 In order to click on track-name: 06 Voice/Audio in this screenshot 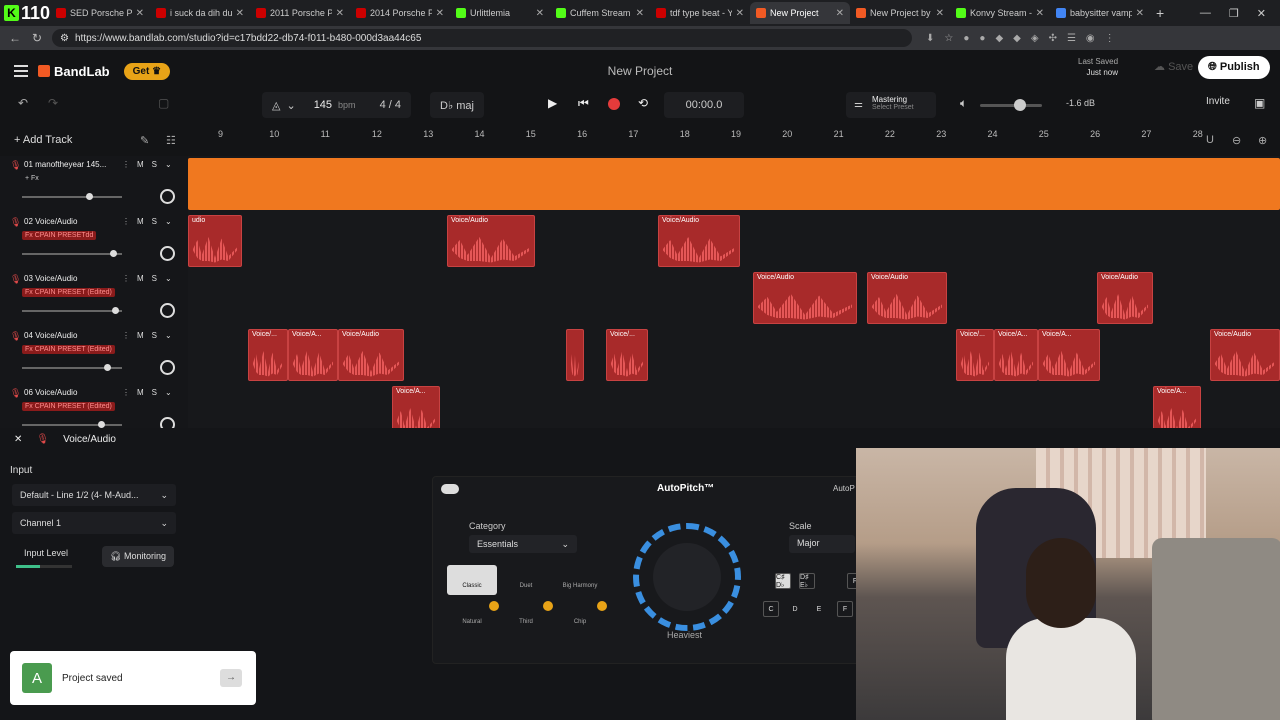, I will do `click(70, 392)`.